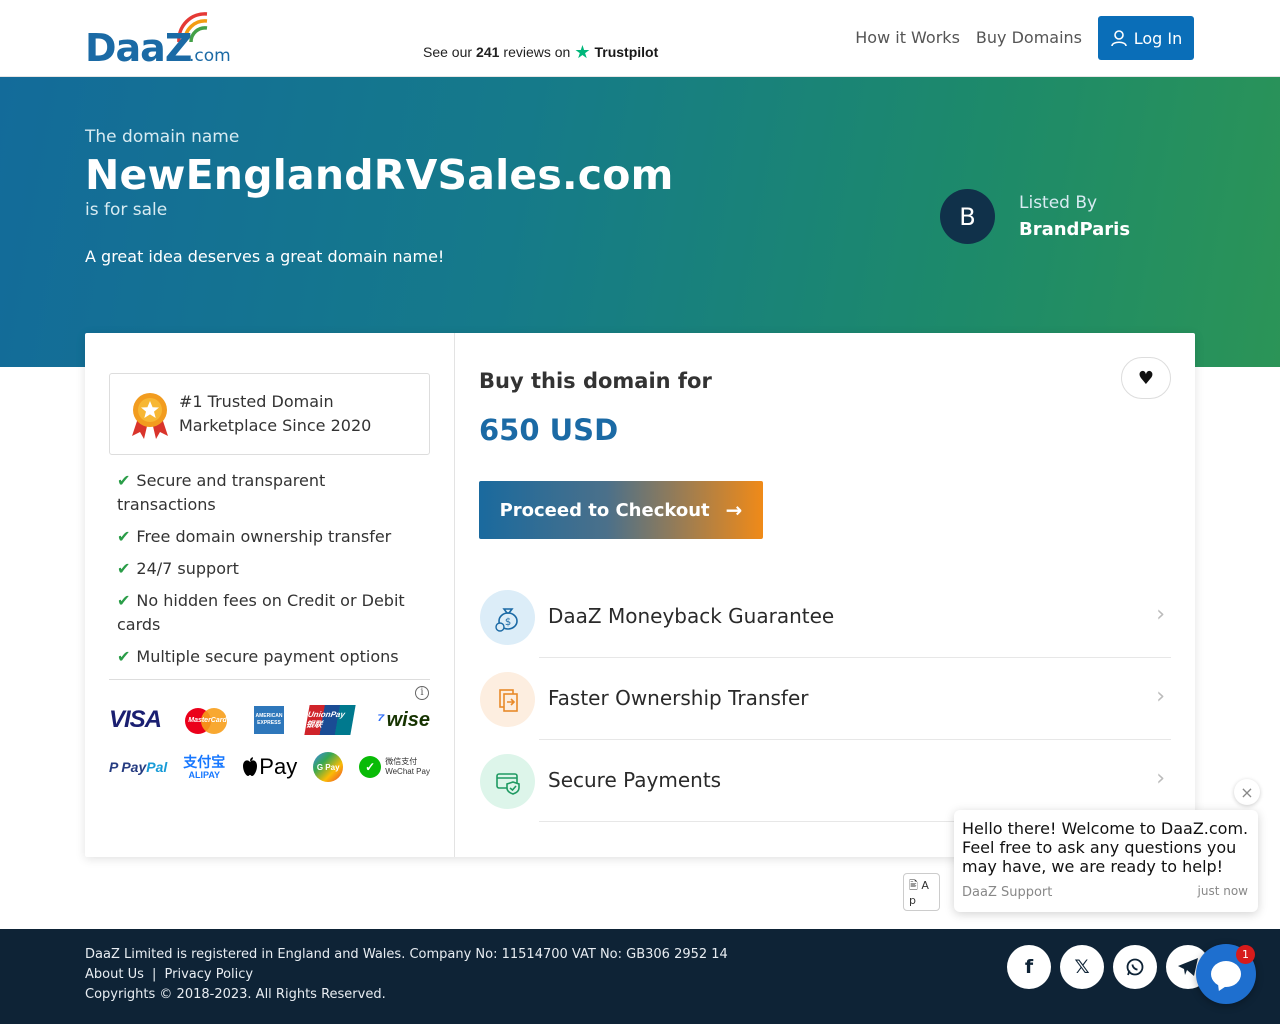 This screenshot has width=1280, height=1024. What do you see at coordinates (678, 698) in the screenshot?
I see `benefit-label: Faster Ownership Transfer` at bounding box center [678, 698].